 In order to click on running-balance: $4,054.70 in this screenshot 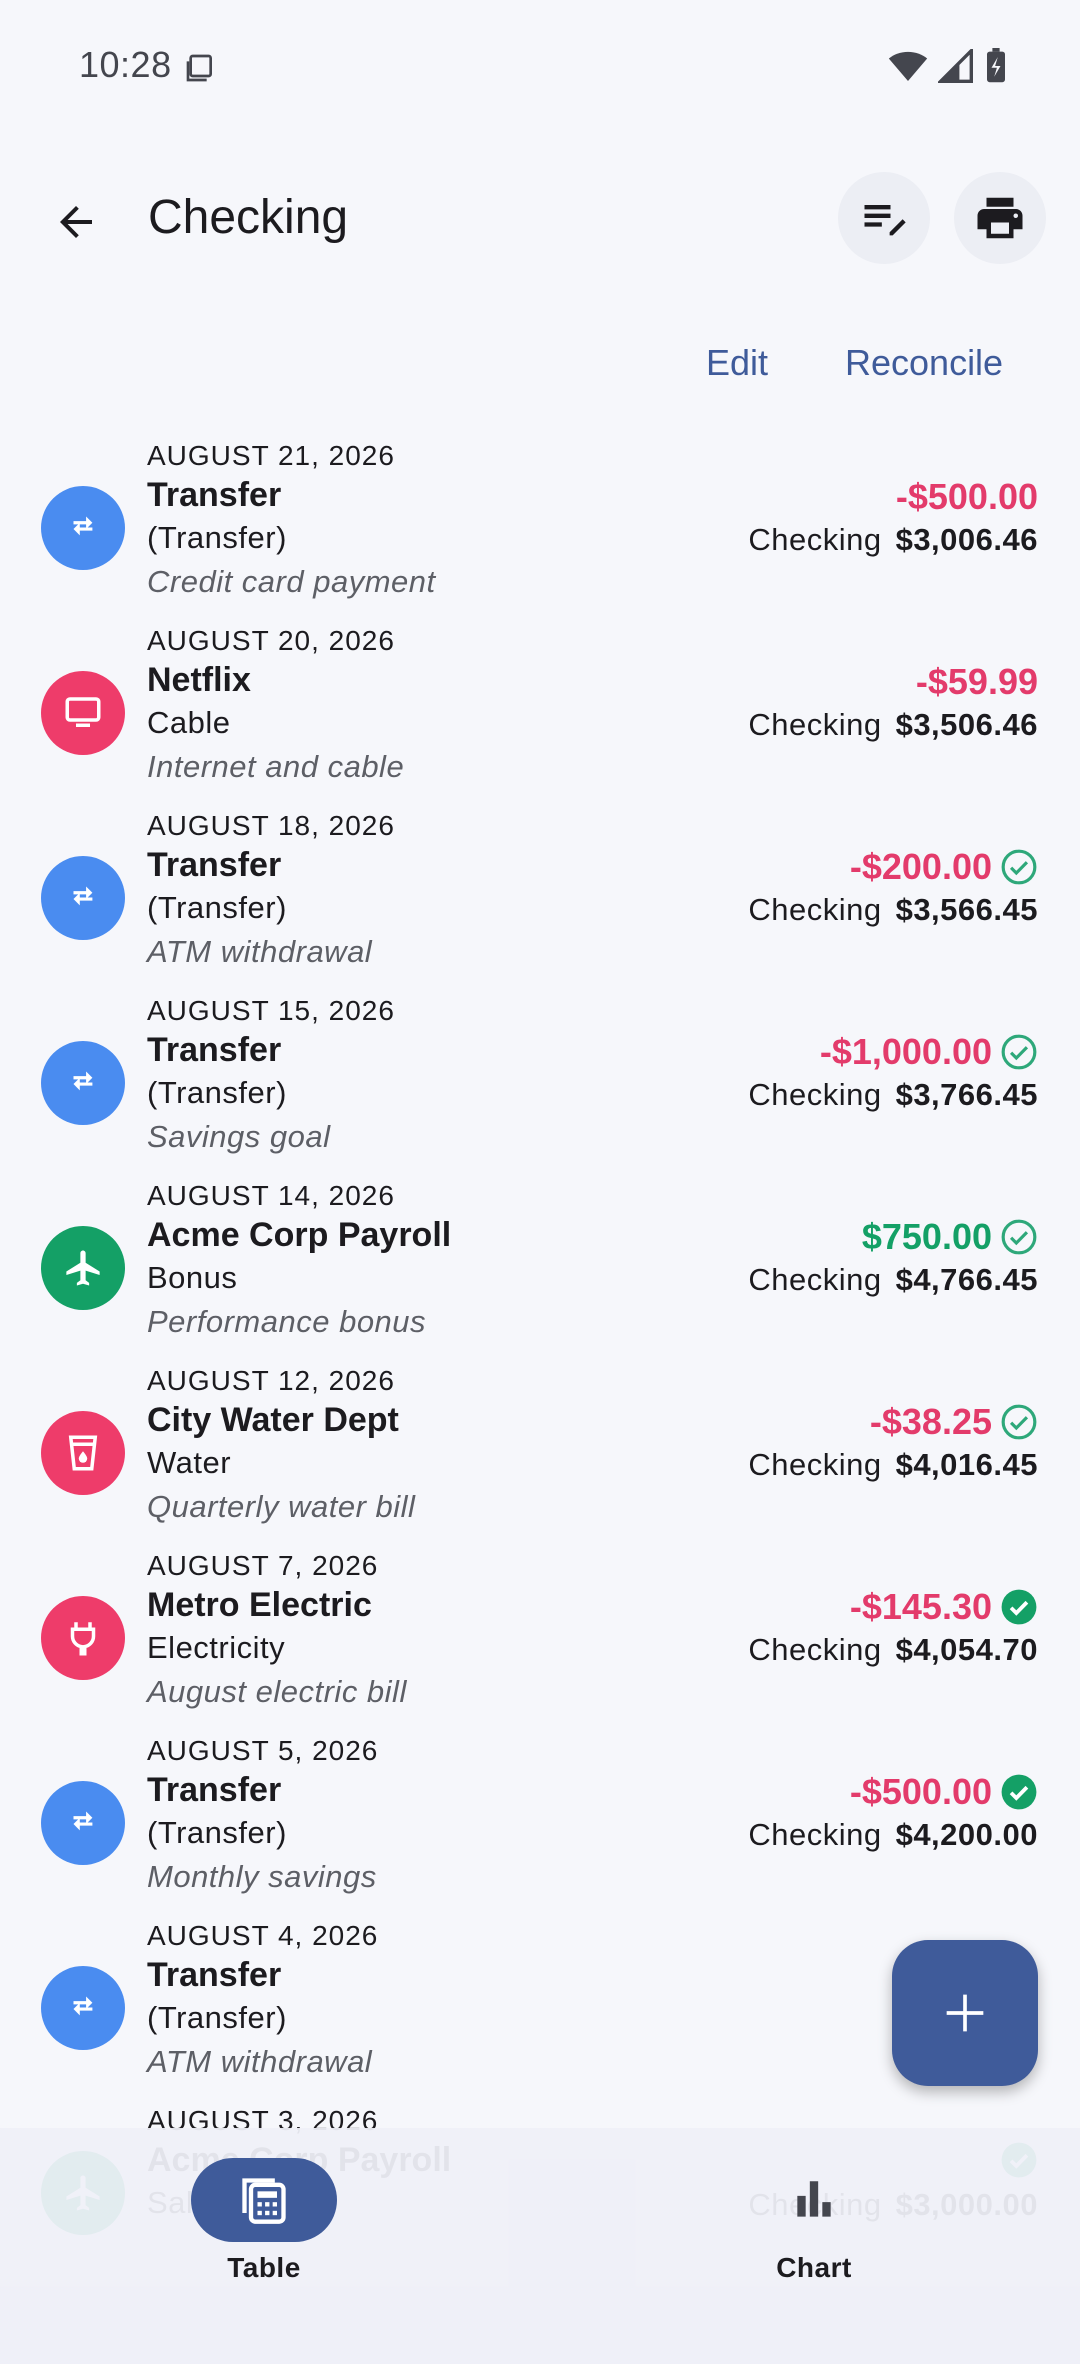, I will do `click(966, 1649)`.